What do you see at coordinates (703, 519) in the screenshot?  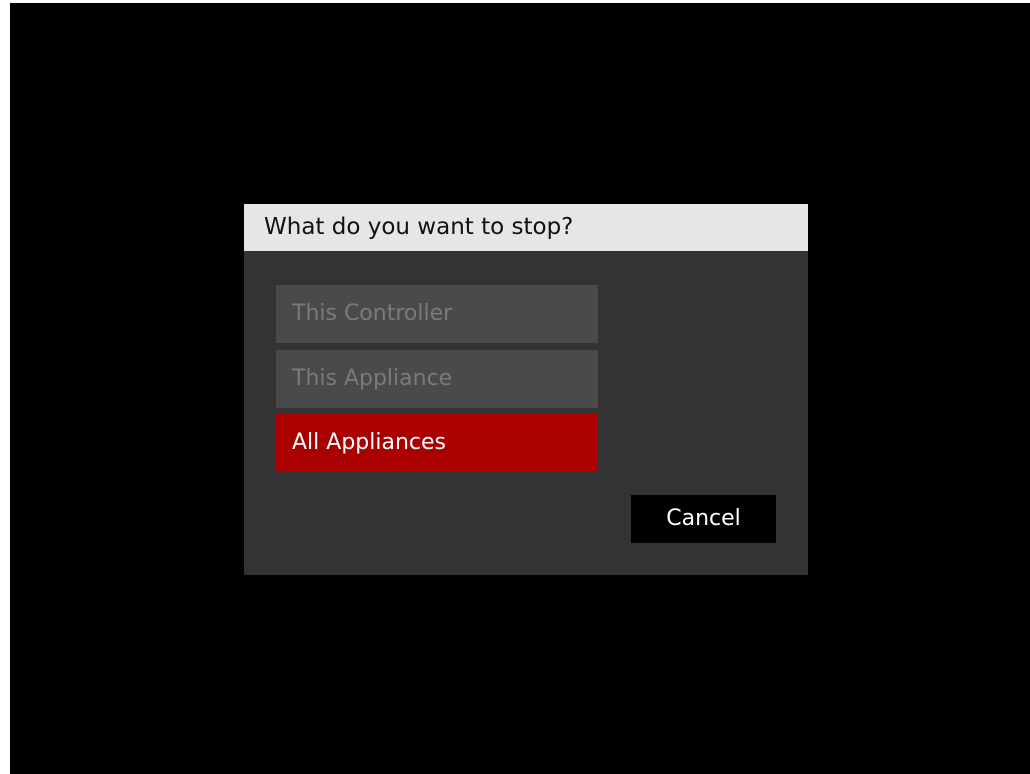 I see `cancel-button: Cancel` at bounding box center [703, 519].